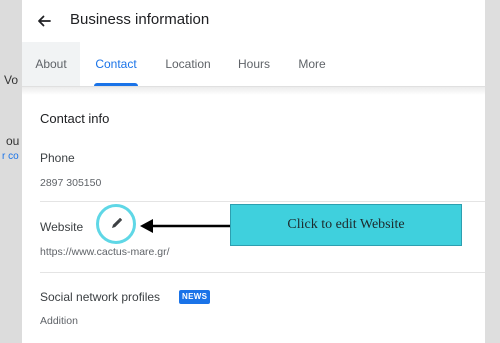 The image size is (500, 343). I want to click on tab-bar-shadow, so click(253, 91).